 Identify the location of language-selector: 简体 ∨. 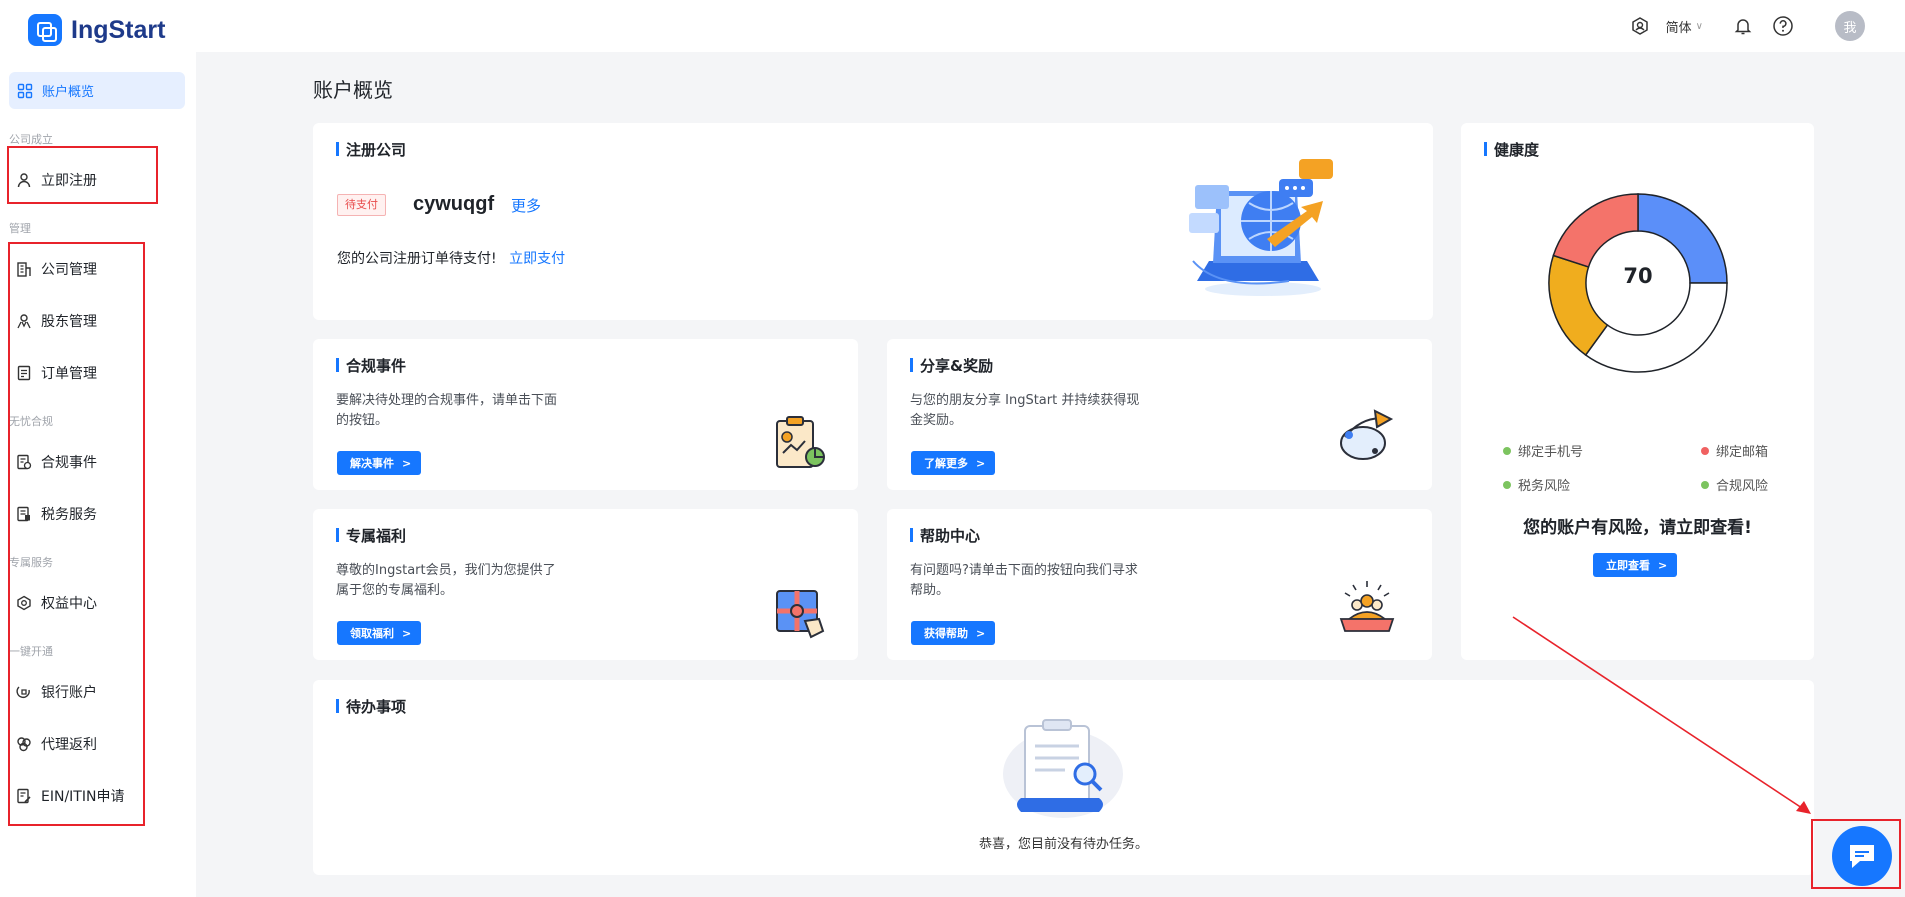
(1684, 26).